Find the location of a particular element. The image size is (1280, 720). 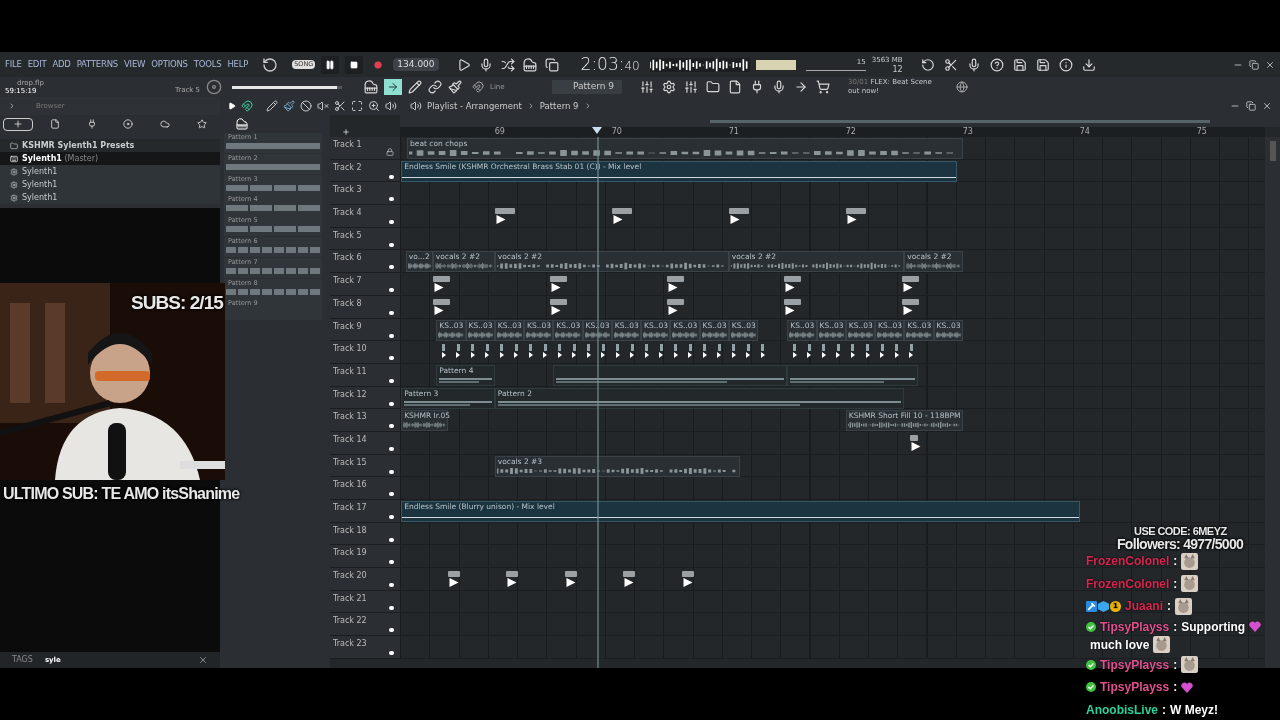

knob-icon is located at coordinates (214, 87).